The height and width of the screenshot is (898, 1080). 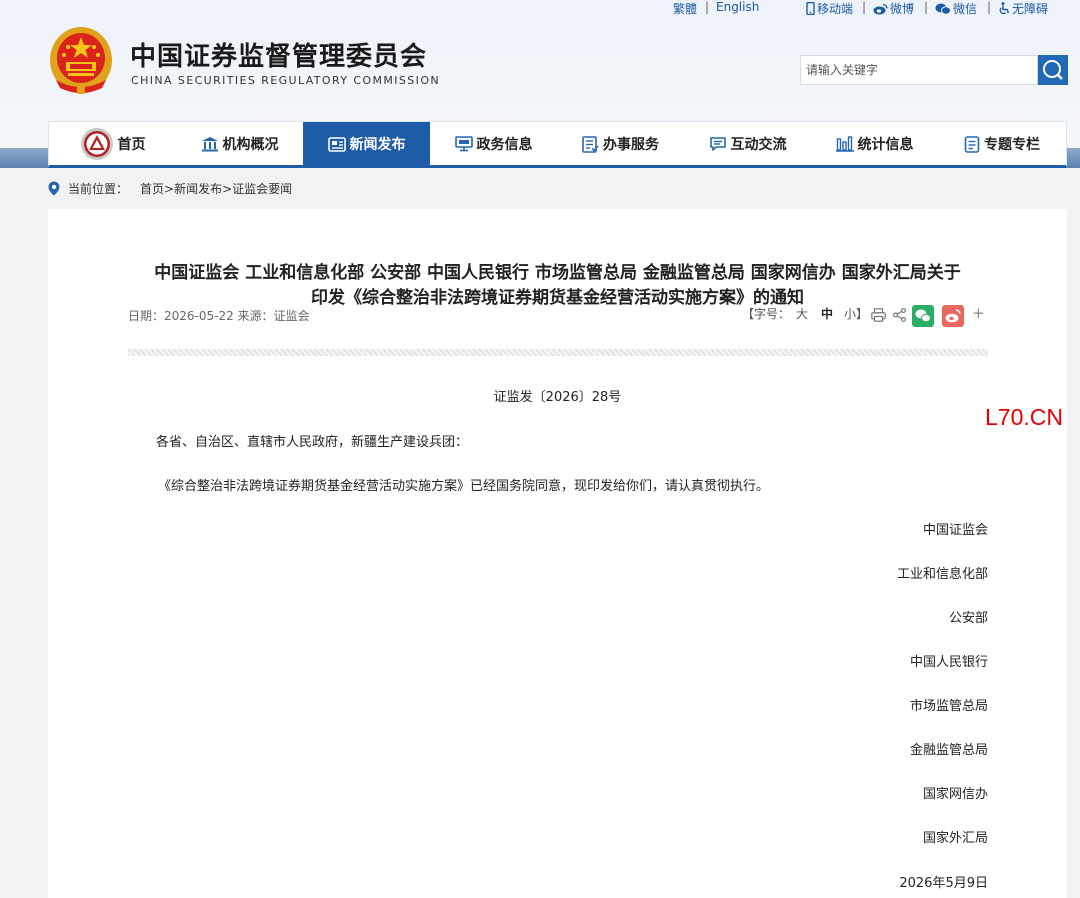 I want to click on building-icon, so click(x=209, y=144).